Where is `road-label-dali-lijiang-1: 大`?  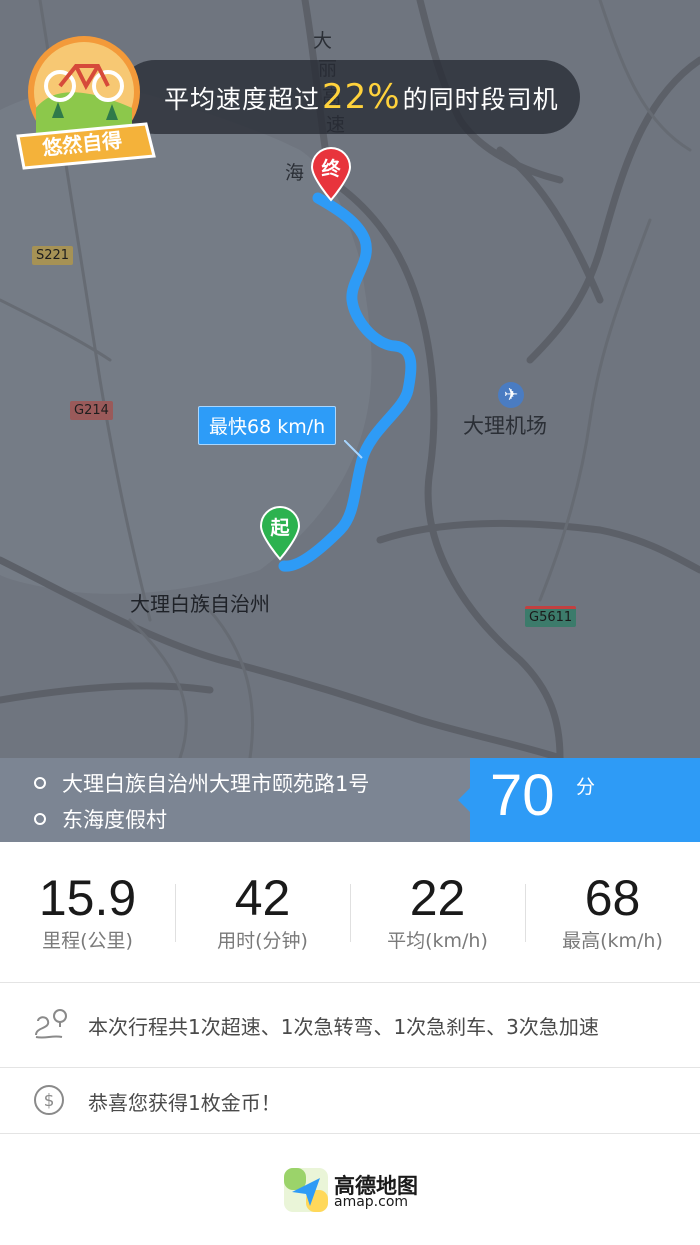 road-label-dali-lijiang-1: 大 is located at coordinates (323, 41).